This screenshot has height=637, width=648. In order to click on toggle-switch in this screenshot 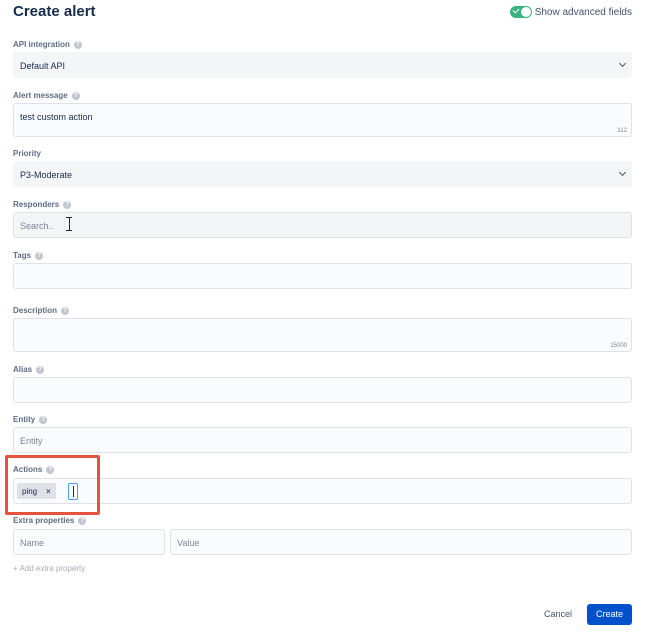, I will do `click(520, 12)`.